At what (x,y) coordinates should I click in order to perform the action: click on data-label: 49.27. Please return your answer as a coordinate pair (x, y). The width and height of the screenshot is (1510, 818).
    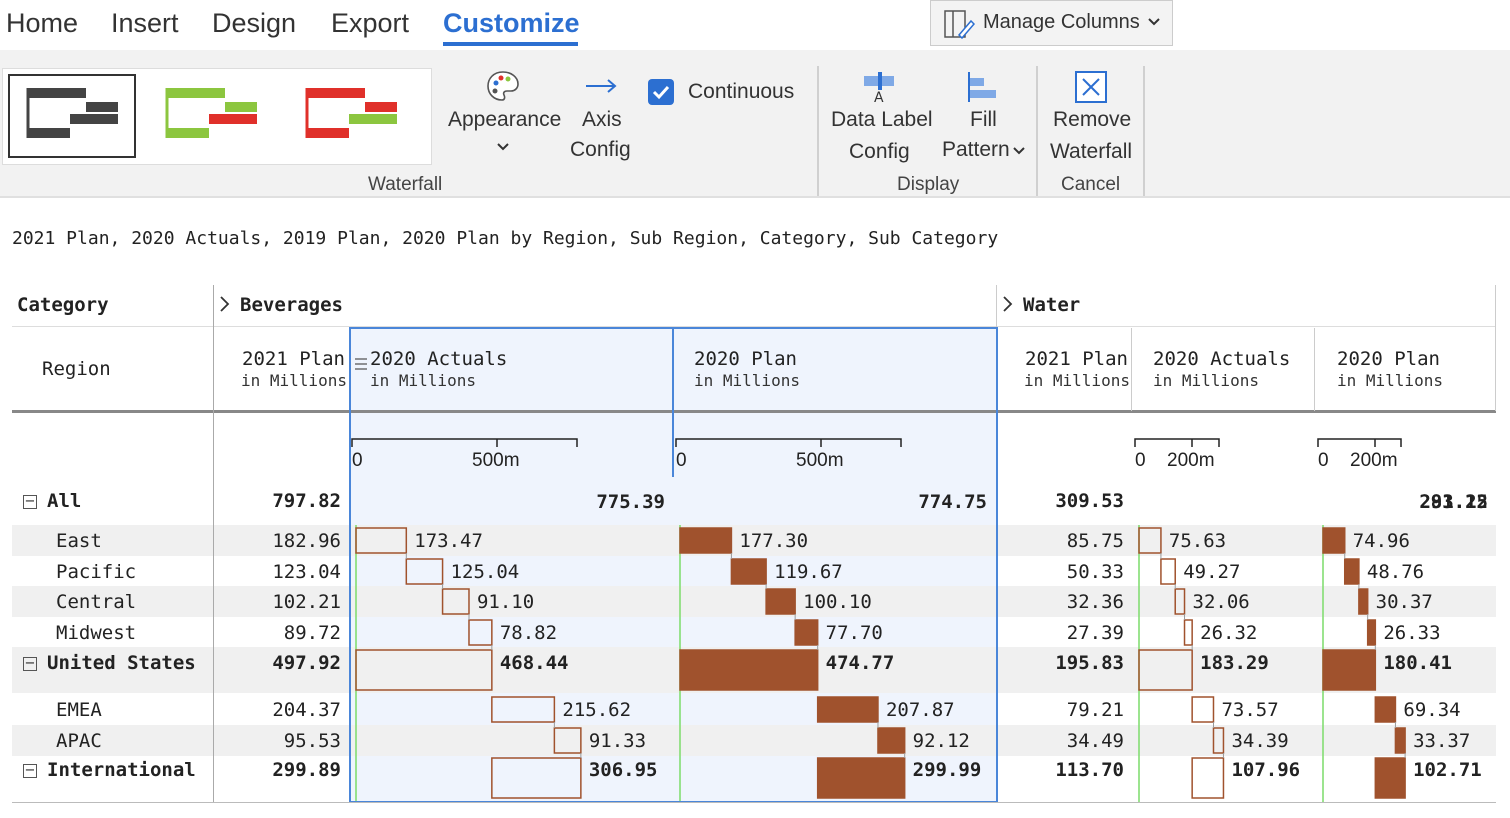
    Looking at the image, I should click on (1211, 572).